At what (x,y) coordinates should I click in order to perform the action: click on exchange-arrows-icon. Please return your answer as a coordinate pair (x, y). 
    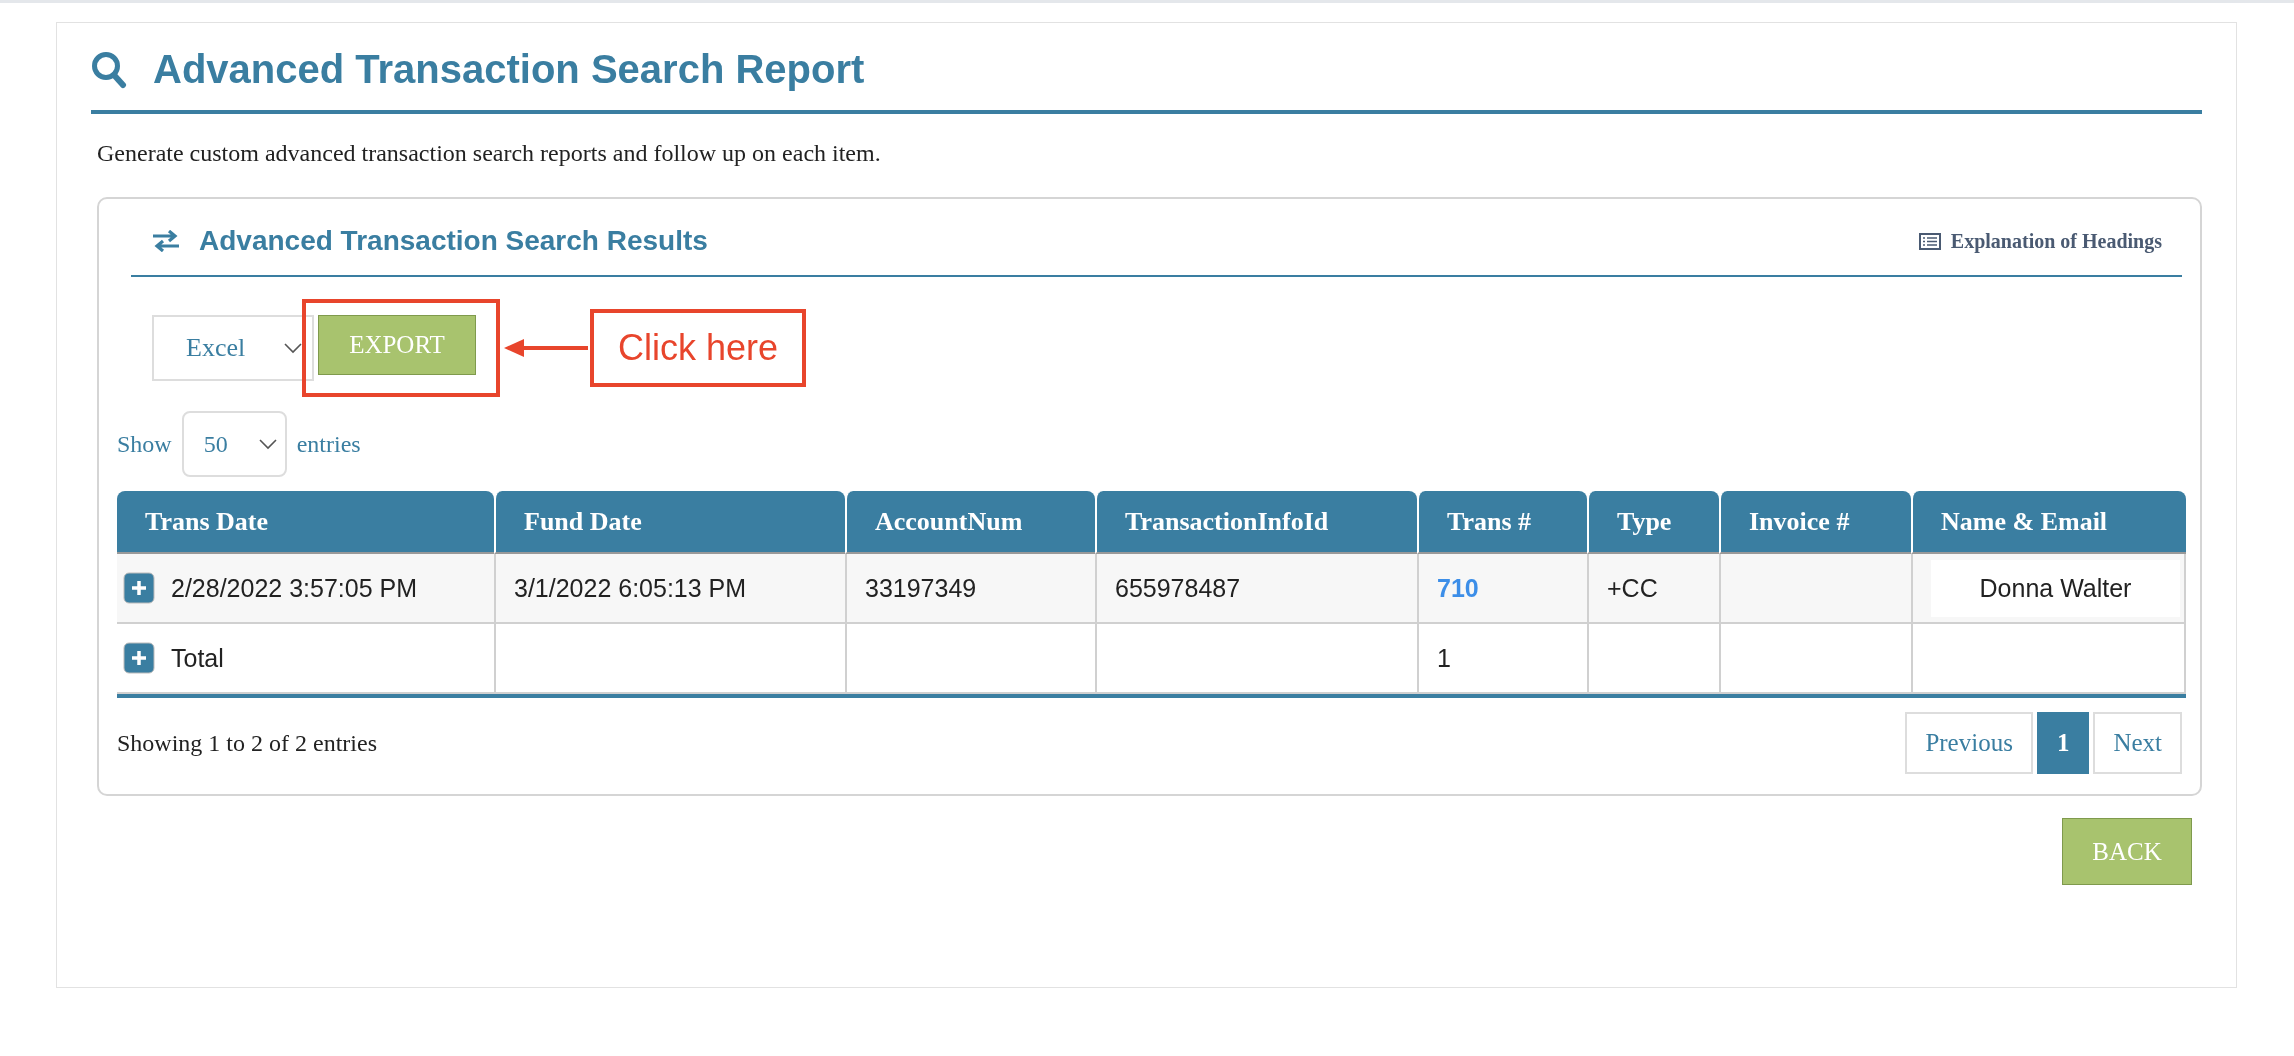
    Looking at the image, I should click on (166, 241).